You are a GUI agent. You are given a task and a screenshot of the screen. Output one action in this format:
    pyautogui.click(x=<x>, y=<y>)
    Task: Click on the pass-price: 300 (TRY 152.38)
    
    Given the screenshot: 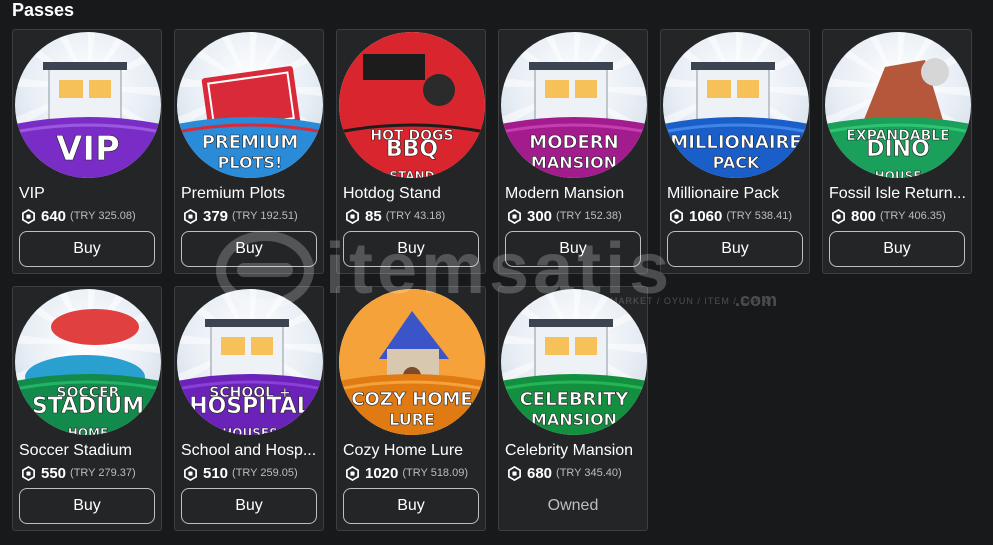 What is the action you would take?
    pyautogui.click(x=564, y=216)
    